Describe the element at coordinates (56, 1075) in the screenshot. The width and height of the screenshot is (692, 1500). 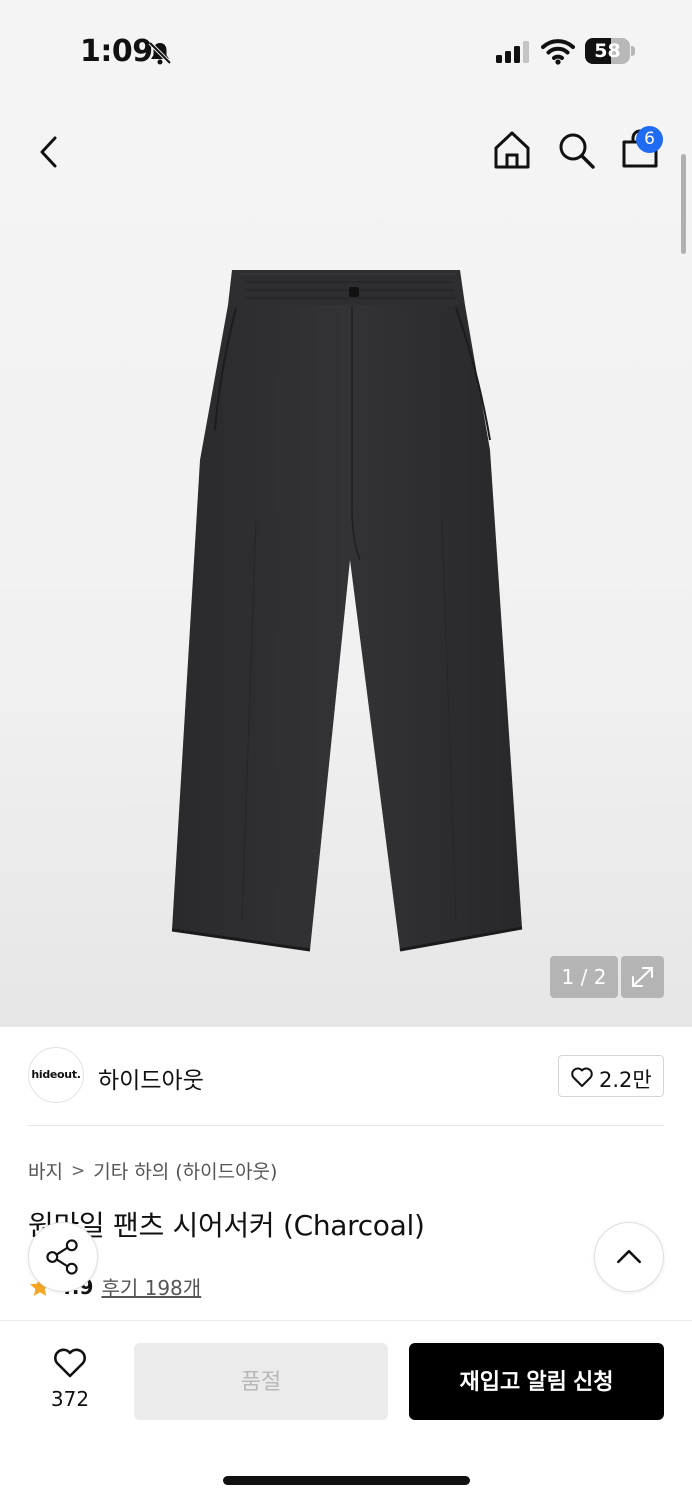
I see `brand-logo: hideout.` at that location.